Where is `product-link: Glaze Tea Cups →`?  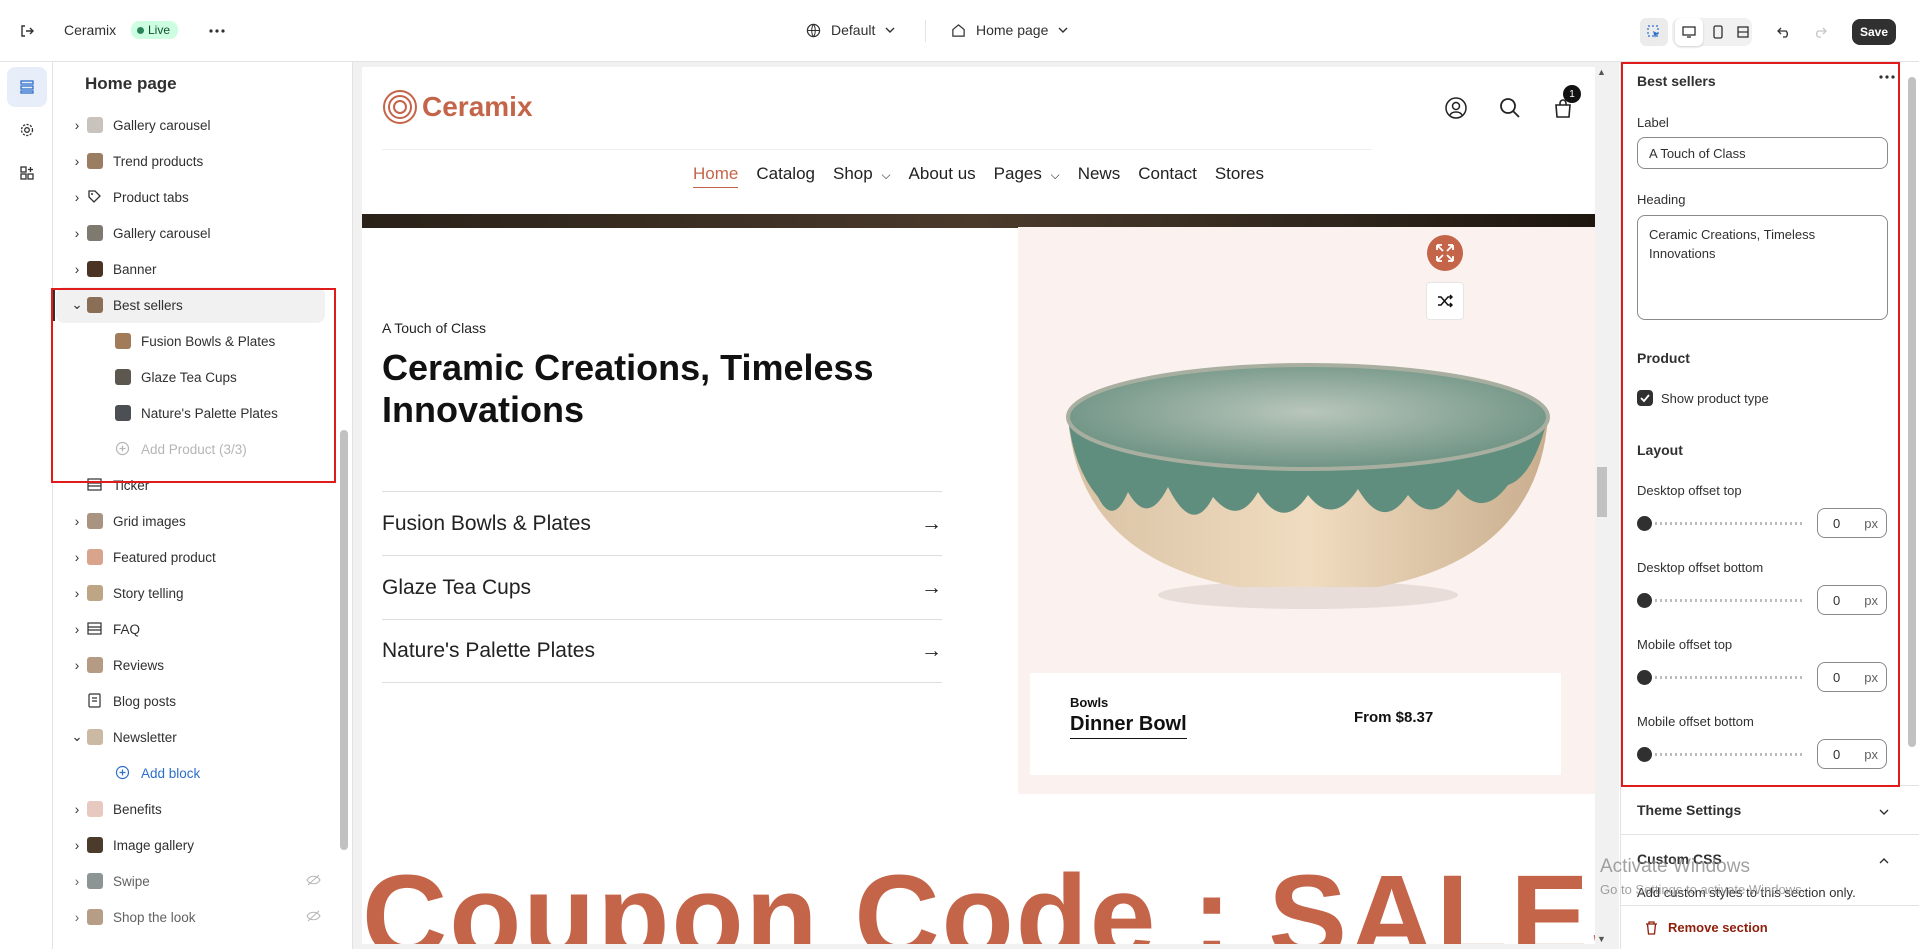 product-link: Glaze Tea Cups → is located at coordinates (662, 587).